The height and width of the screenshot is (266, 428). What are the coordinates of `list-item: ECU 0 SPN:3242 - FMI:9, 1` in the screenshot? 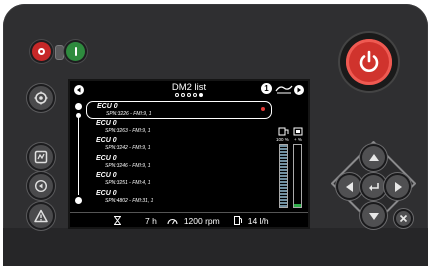 It's located at (179, 145).